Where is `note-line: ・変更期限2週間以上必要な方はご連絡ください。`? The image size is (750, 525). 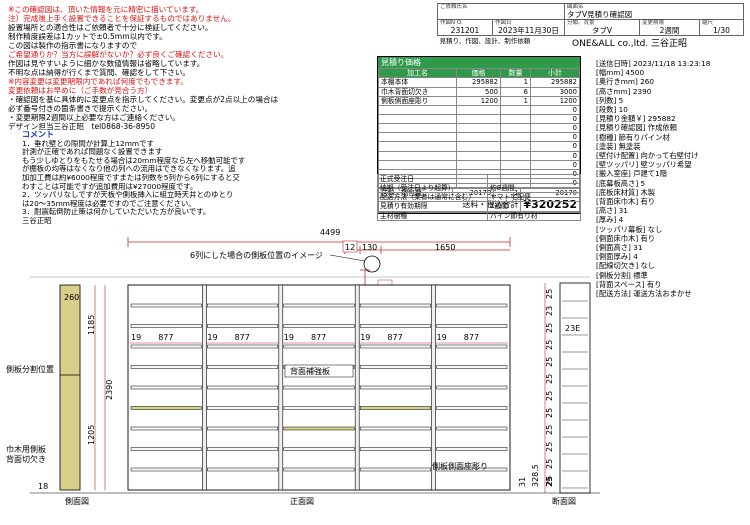 note-line: ・変更期限2週間以上必要な方はご連絡ください。 is located at coordinates (94, 117).